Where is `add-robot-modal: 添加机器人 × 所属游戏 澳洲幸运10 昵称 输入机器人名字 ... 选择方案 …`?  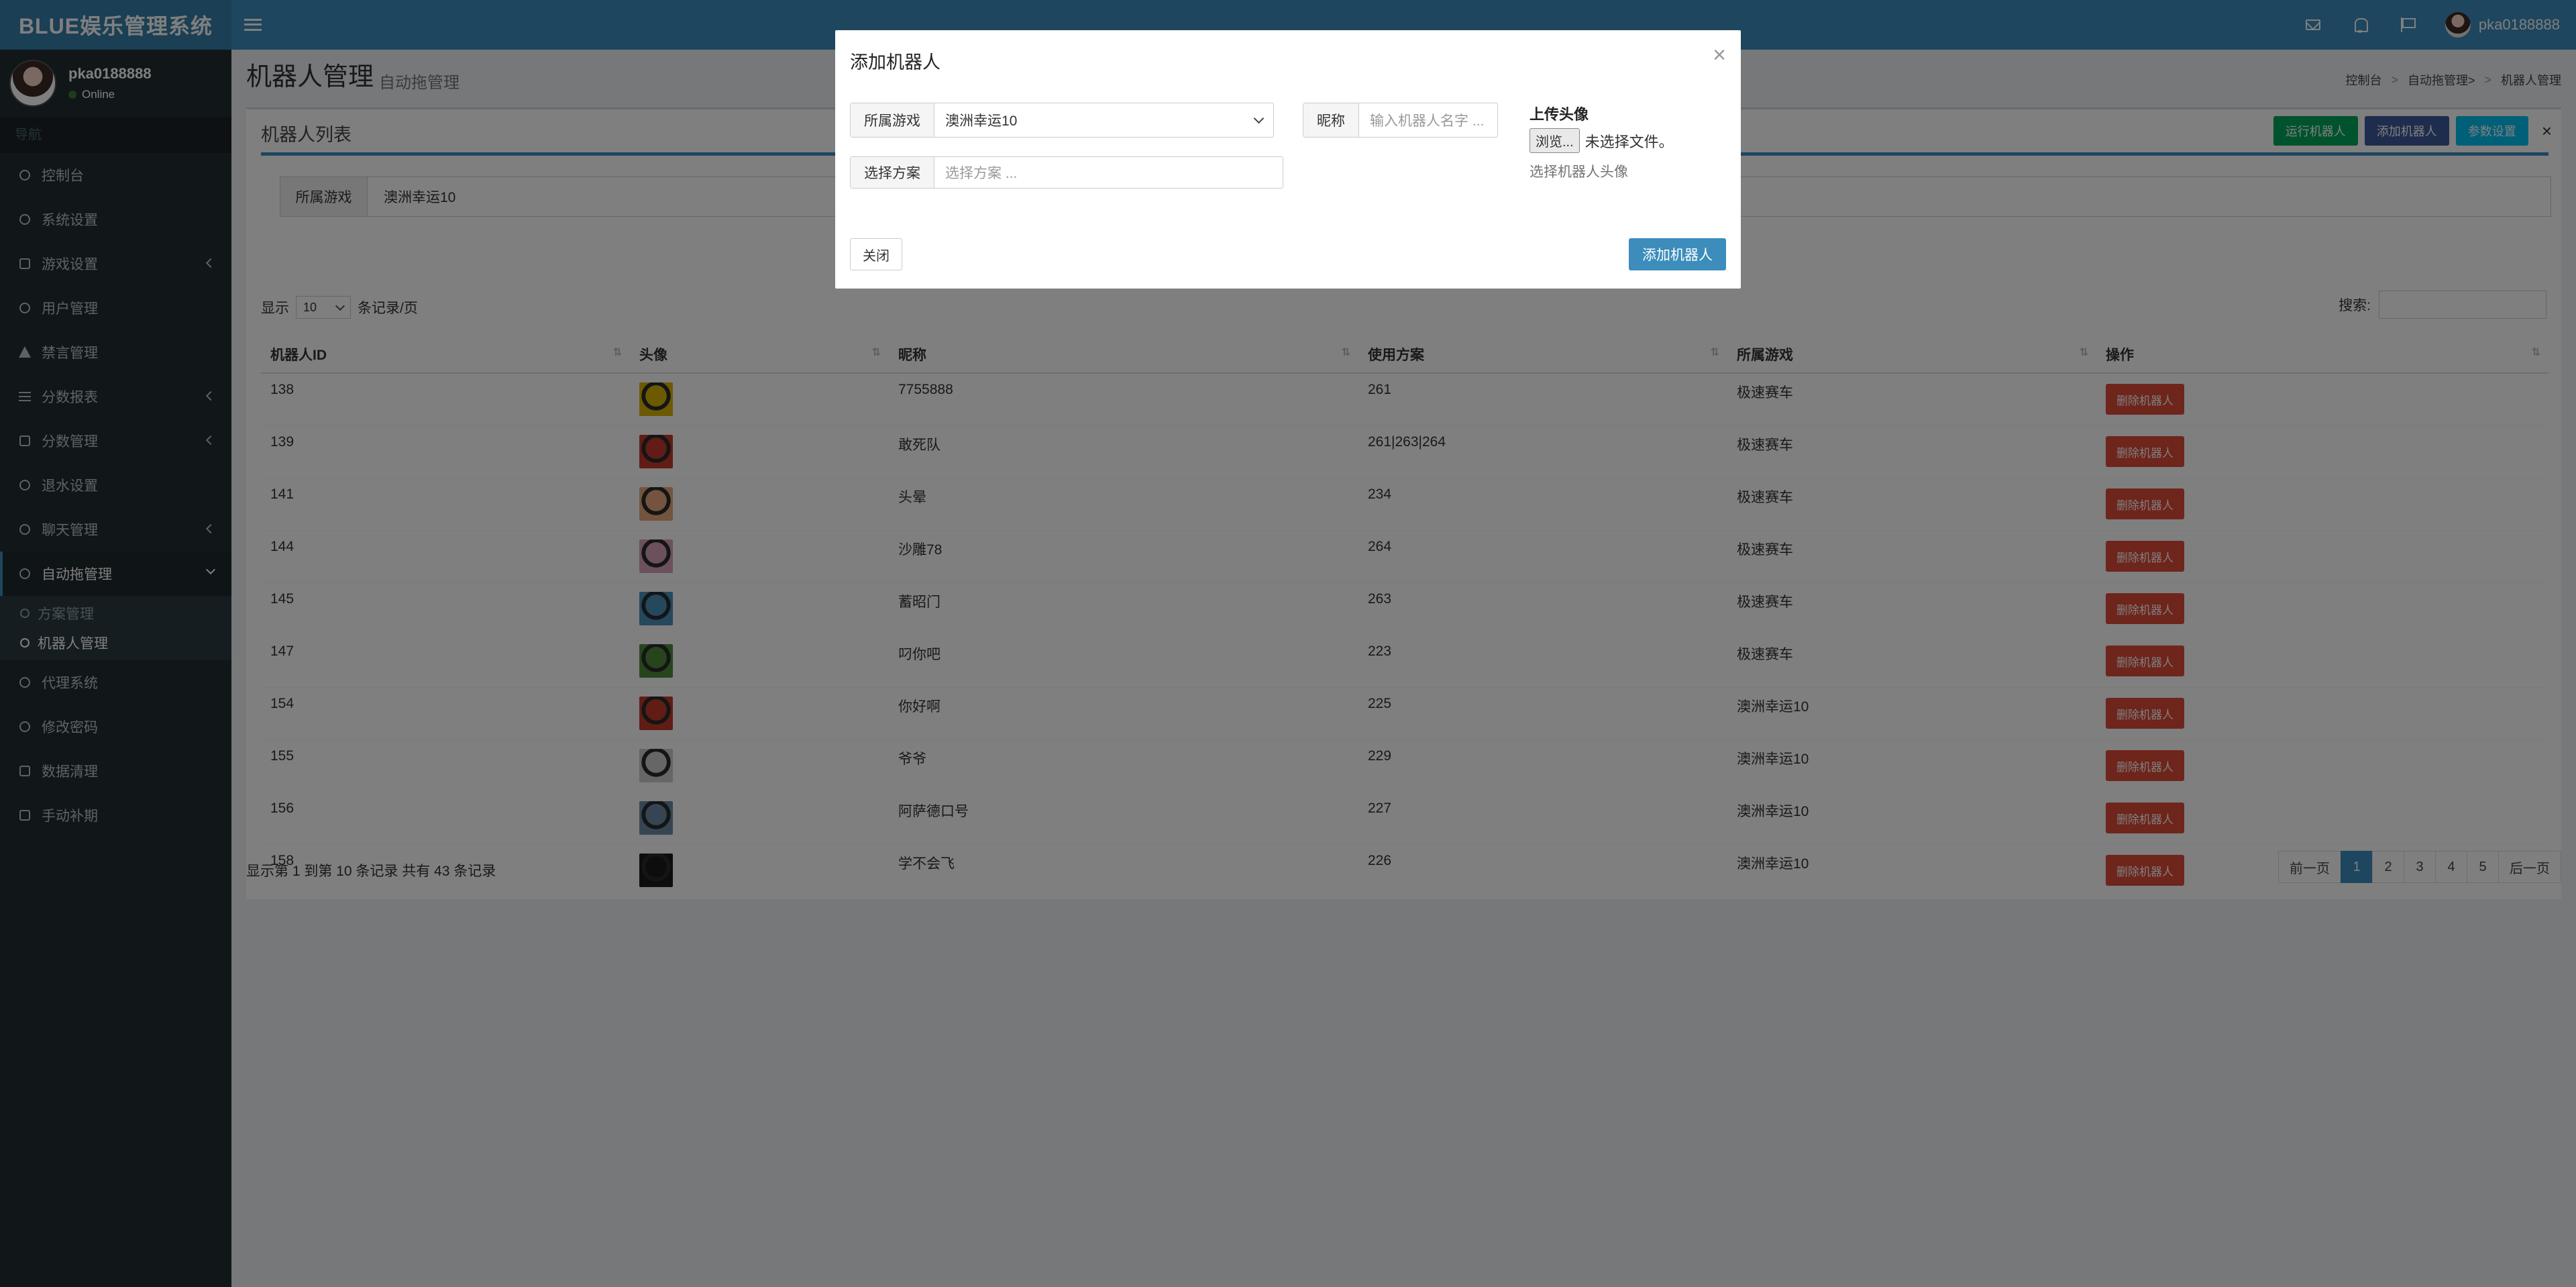 add-robot-modal: 添加机器人 × 所属游戏 澳洲幸运10 昵称 输入机器人名字 ... 选择方案 … is located at coordinates (1288, 159).